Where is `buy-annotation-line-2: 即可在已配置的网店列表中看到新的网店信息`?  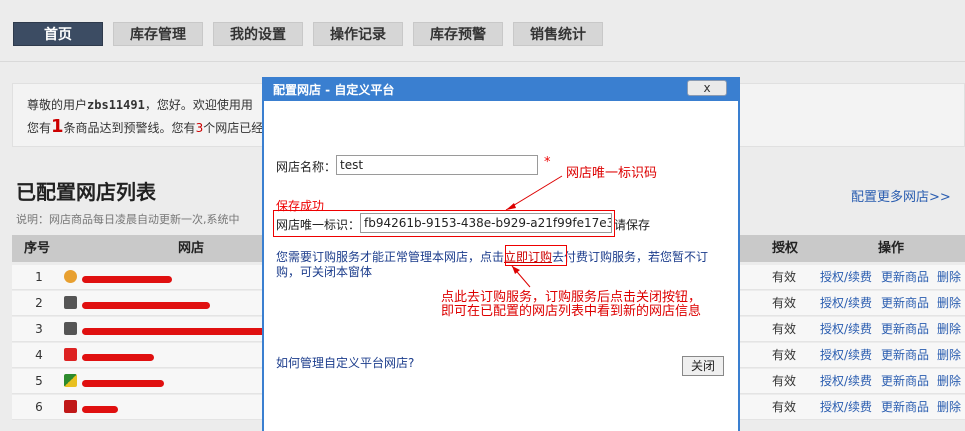 buy-annotation-line-2: 即可在已配置的网店列表中看到新的网店信息 is located at coordinates (571, 311).